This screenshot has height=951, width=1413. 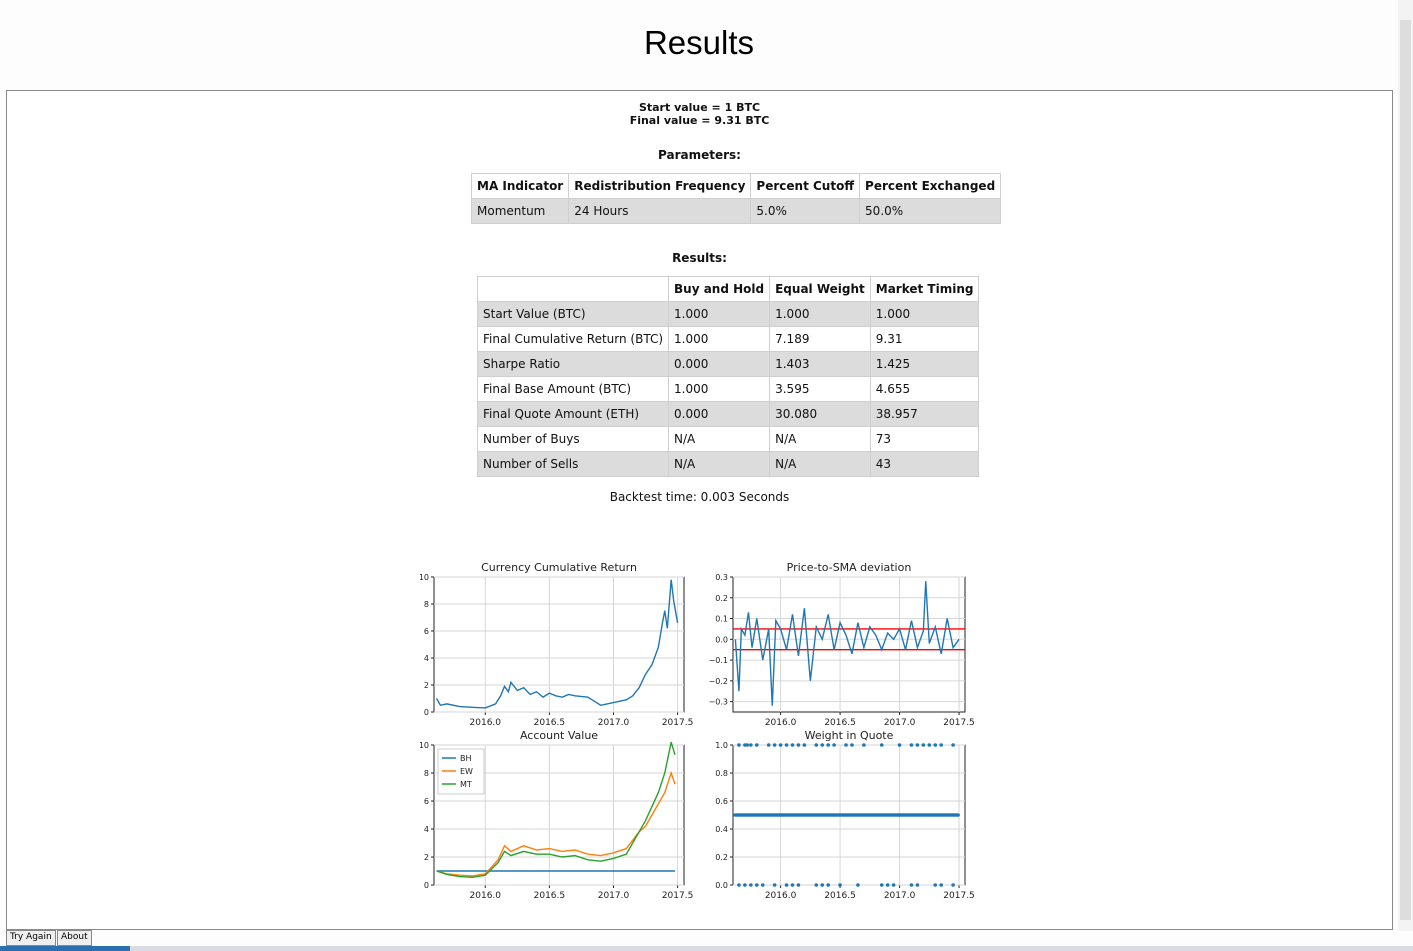 I want to click on y-tick-label: 6, so click(x=426, y=801).